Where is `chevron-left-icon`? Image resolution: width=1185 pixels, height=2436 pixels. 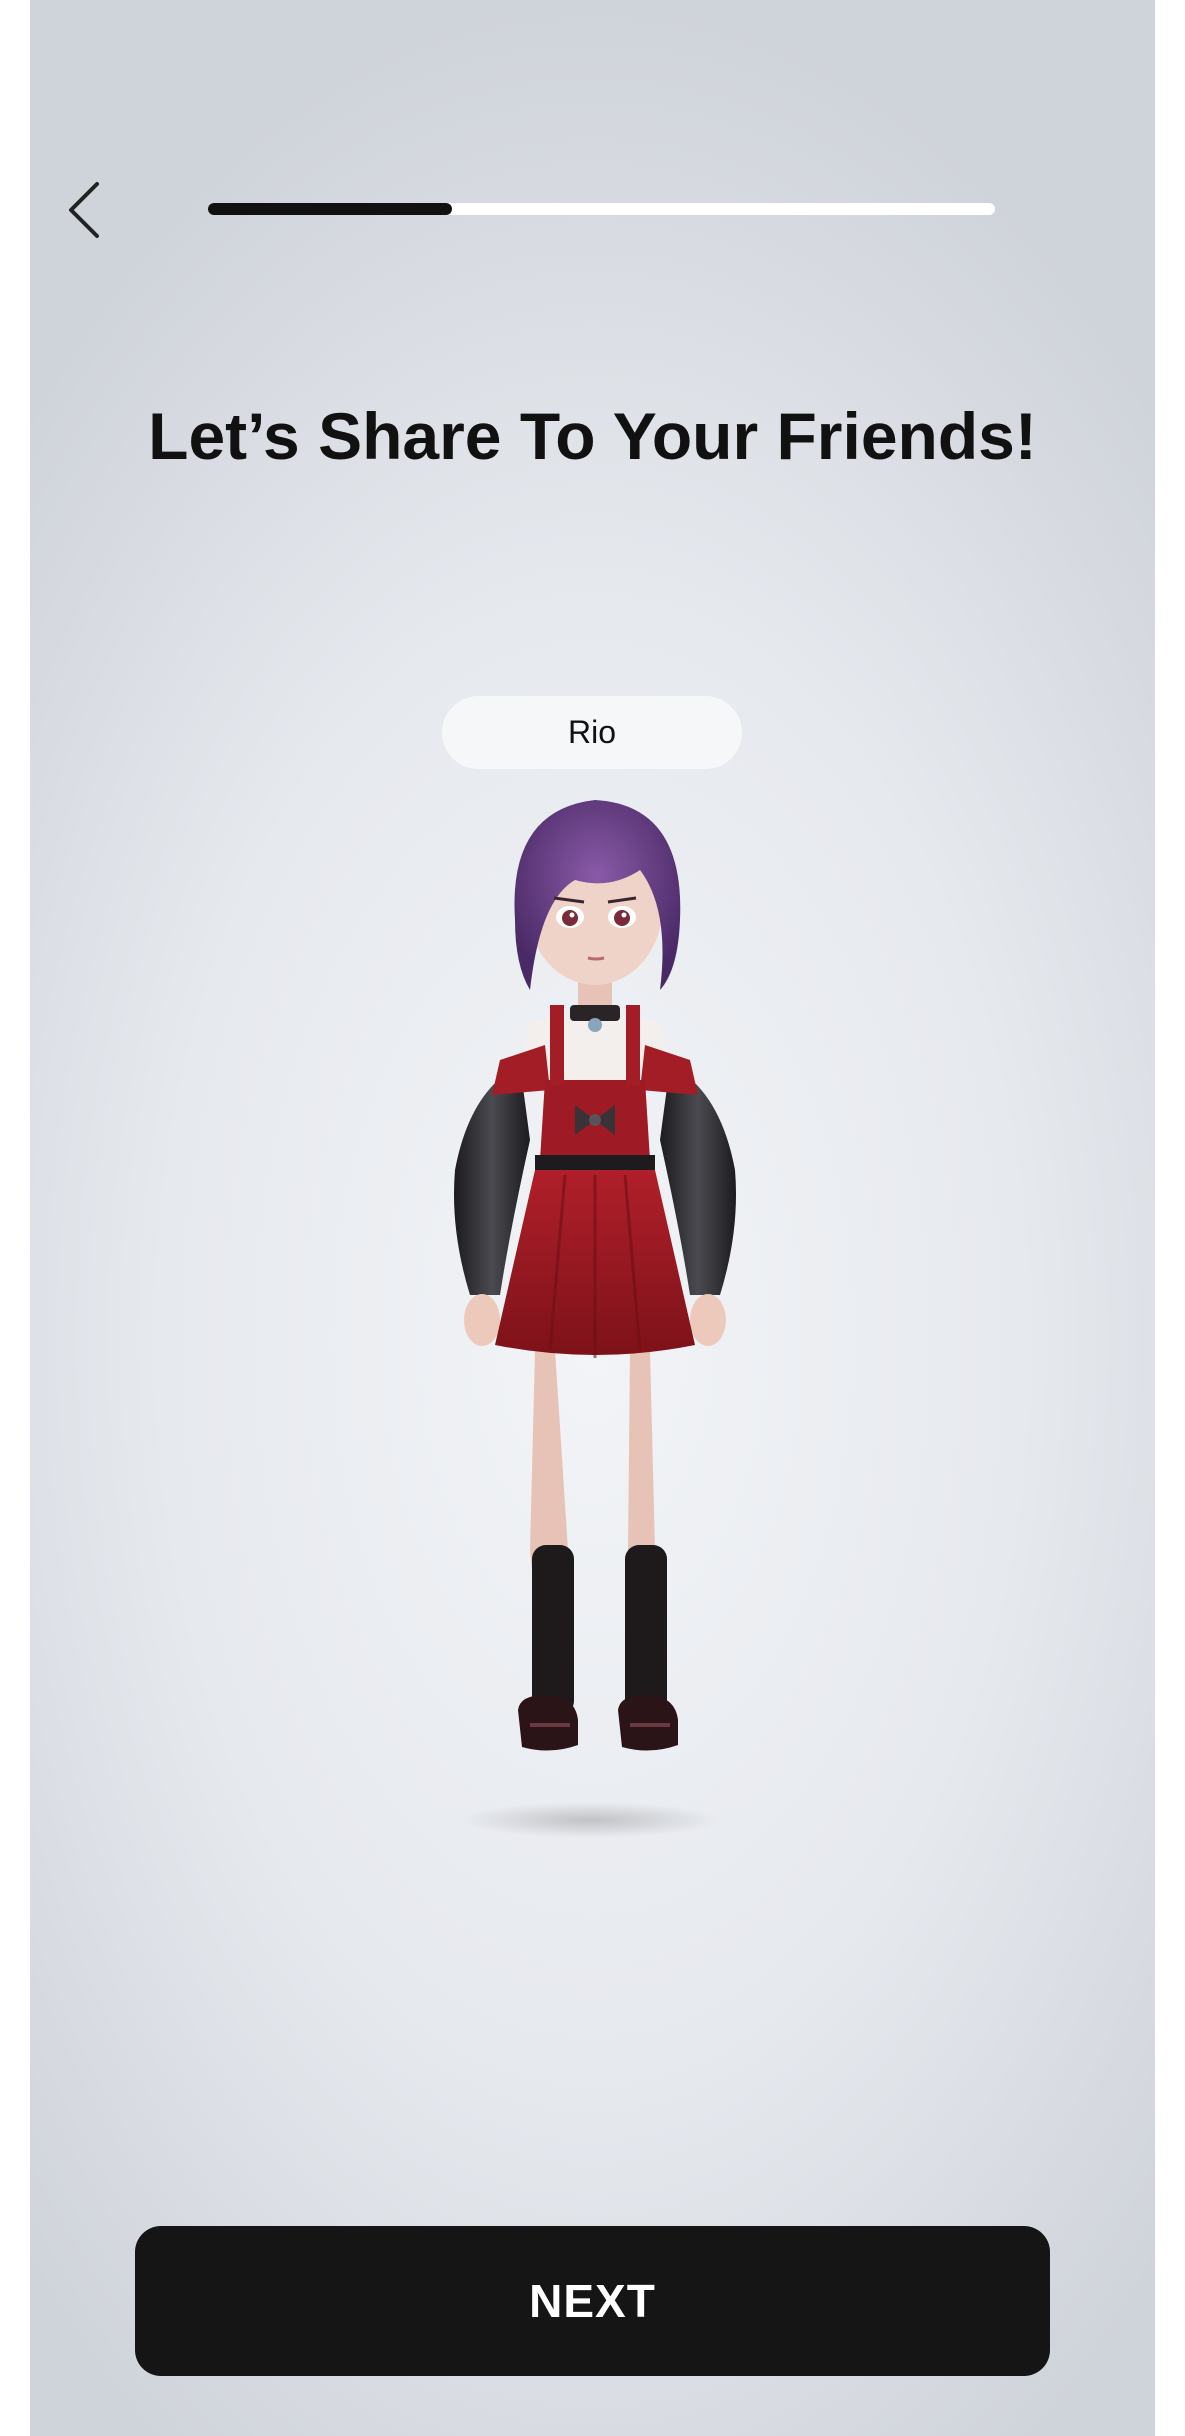 chevron-left-icon is located at coordinates (84, 210).